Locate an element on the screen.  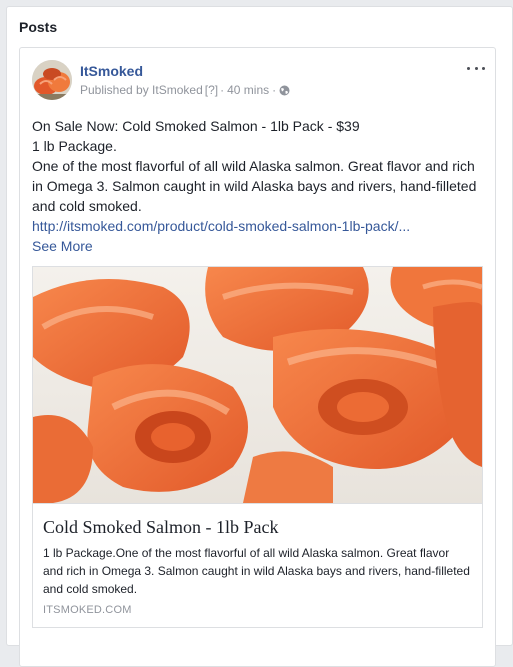
help-link: [?] is located at coordinates (211, 90).